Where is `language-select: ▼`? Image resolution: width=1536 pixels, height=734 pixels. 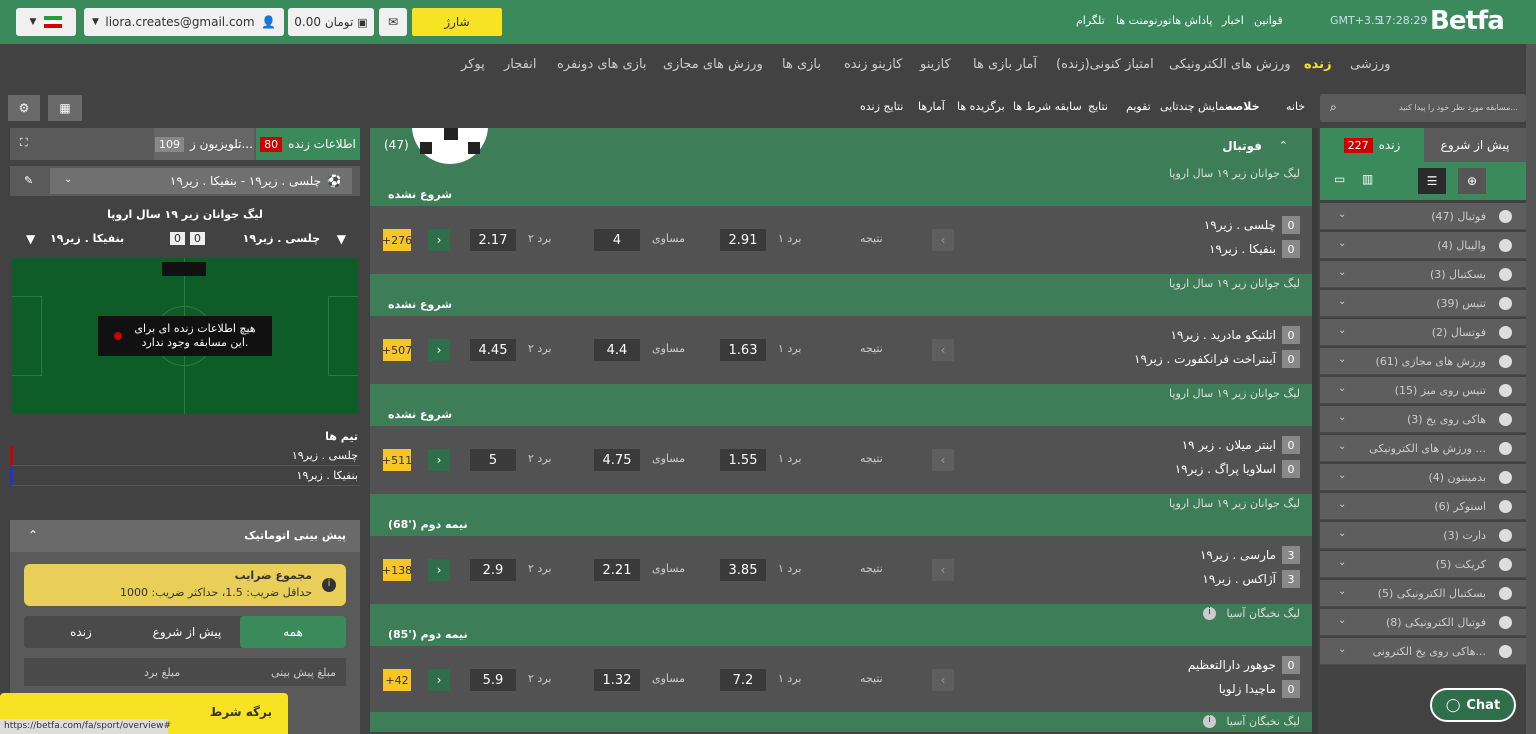 language-select: ▼ is located at coordinates (46, 22).